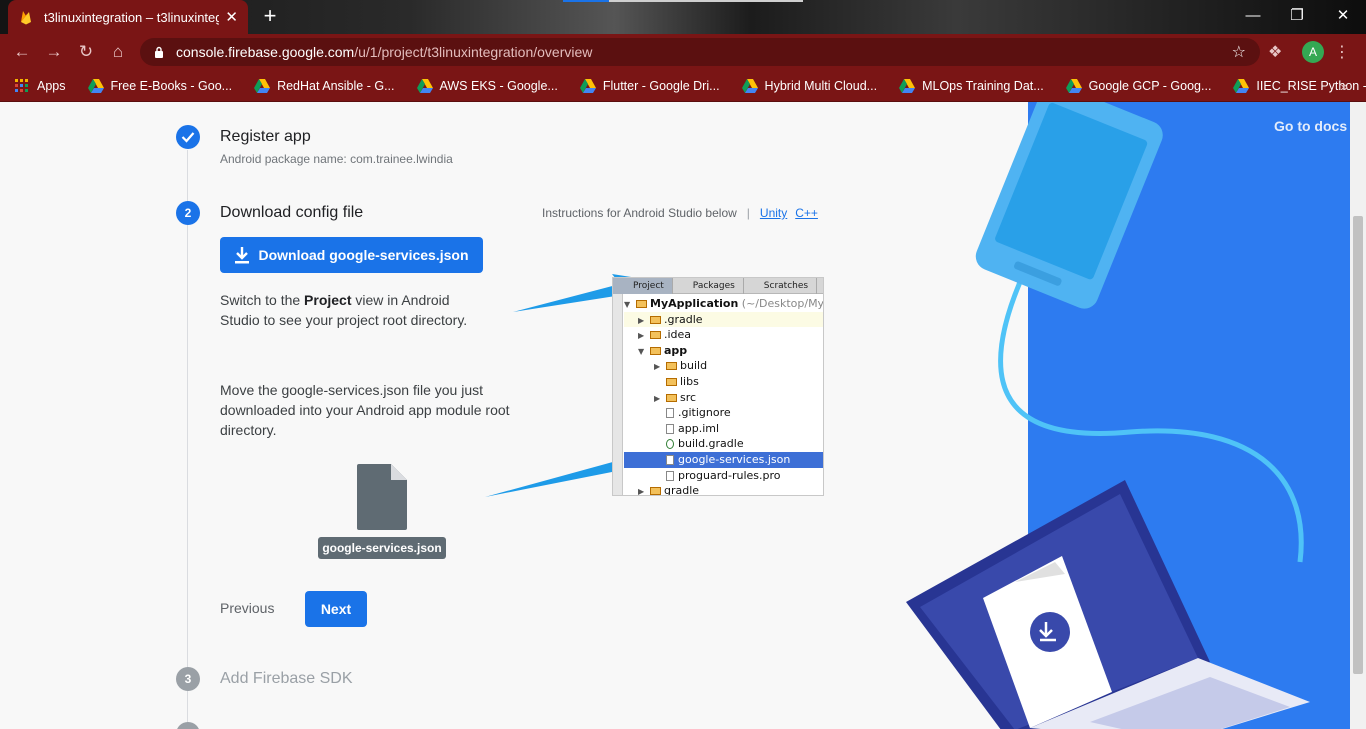 This screenshot has width=1366, height=729. What do you see at coordinates (688, 397) in the screenshot?
I see `tree-label: src` at bounding box center [688, 397].